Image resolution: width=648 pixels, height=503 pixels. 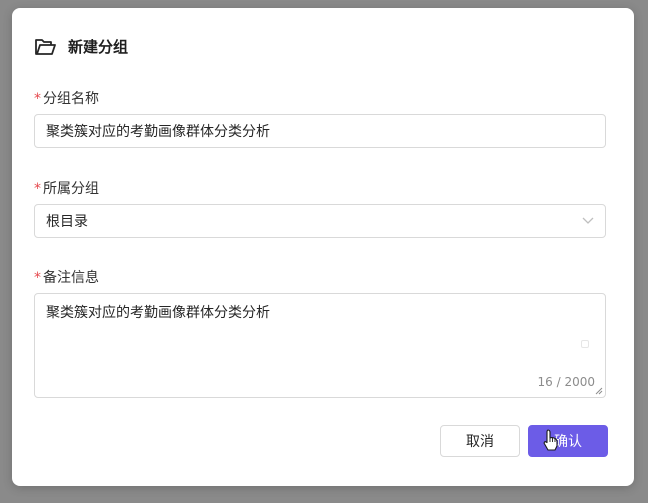 I want to click on parent-group-value: 根目录, so click(x=67, y=222).